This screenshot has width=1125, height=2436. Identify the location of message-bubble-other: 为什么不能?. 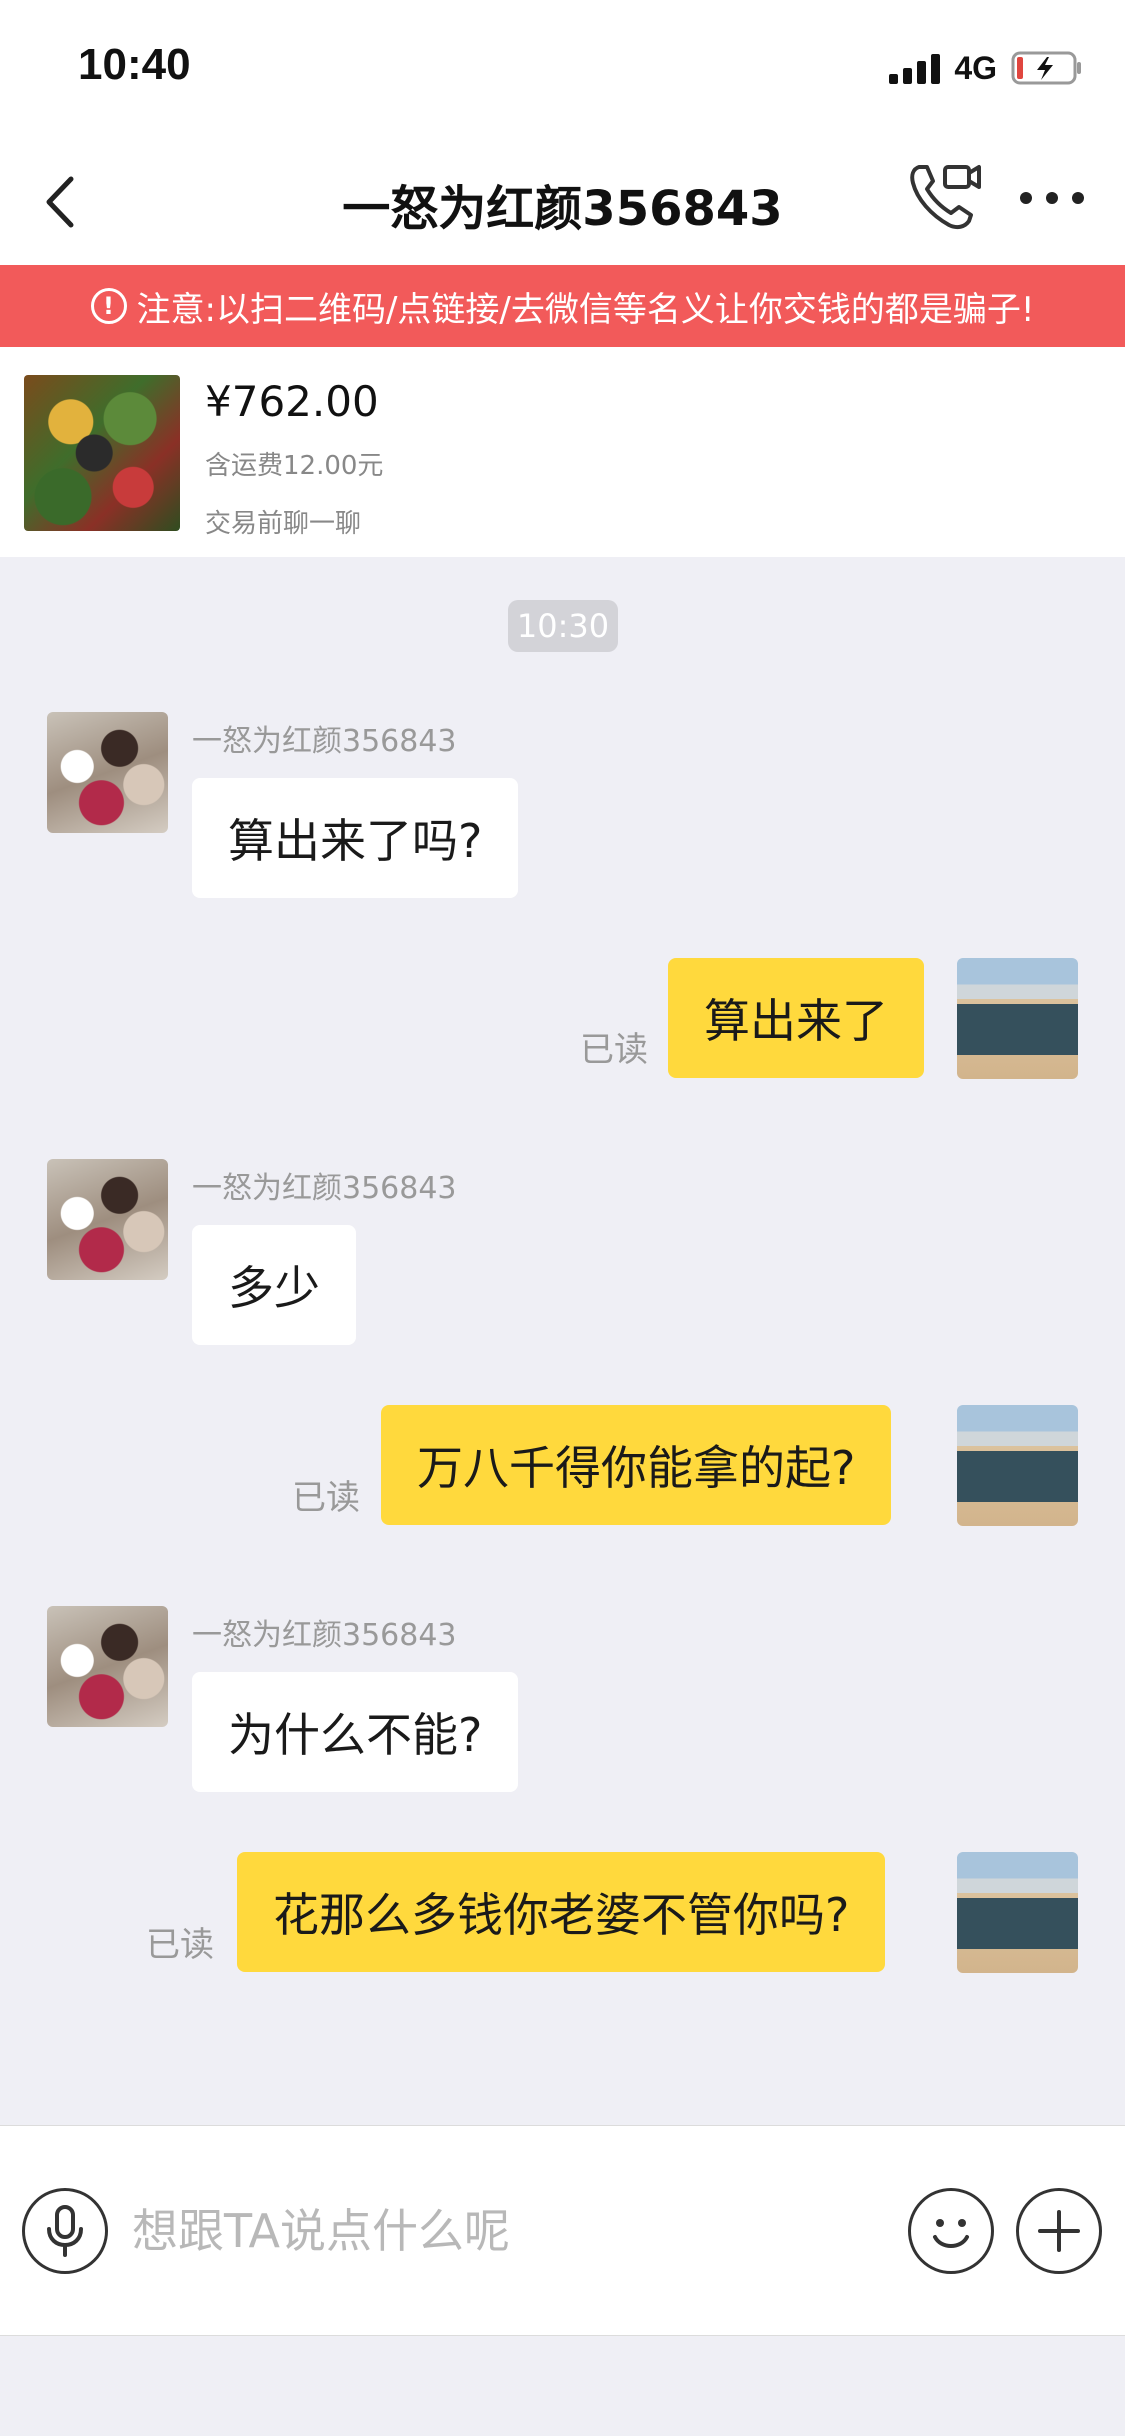
(355, 1732).